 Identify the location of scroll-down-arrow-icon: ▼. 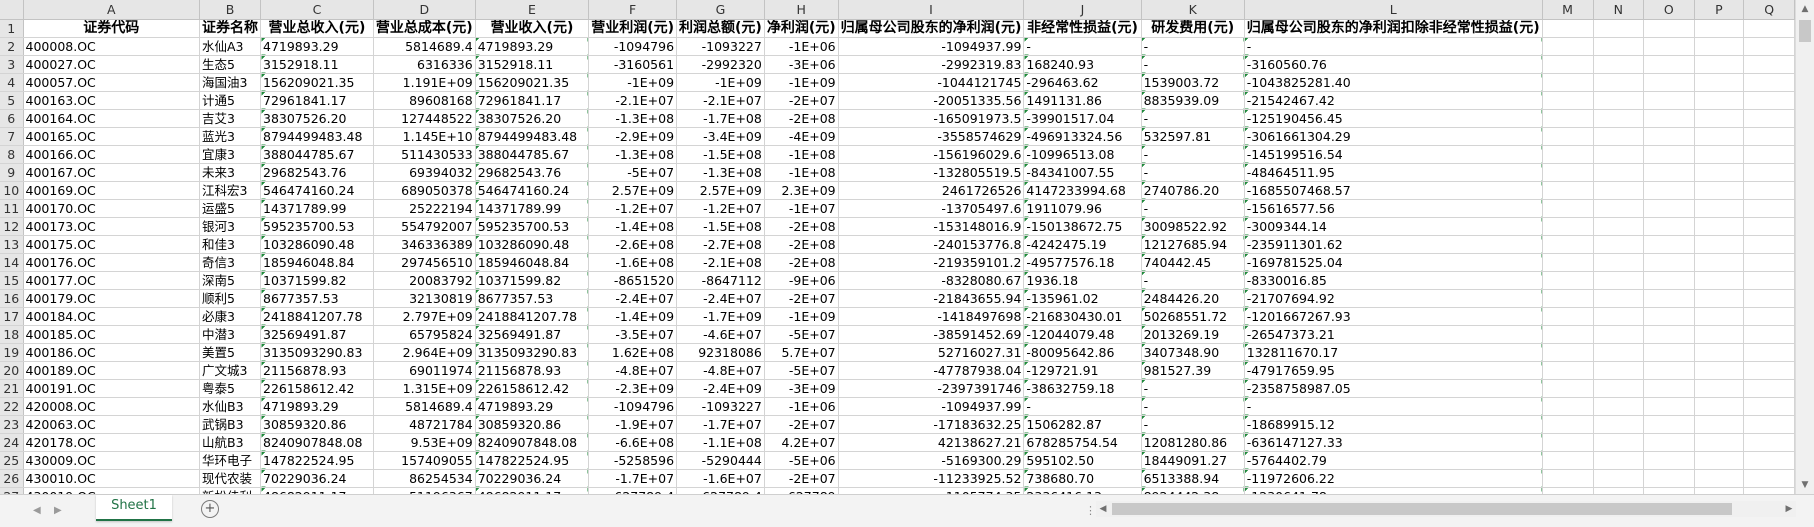
(1805, 485).